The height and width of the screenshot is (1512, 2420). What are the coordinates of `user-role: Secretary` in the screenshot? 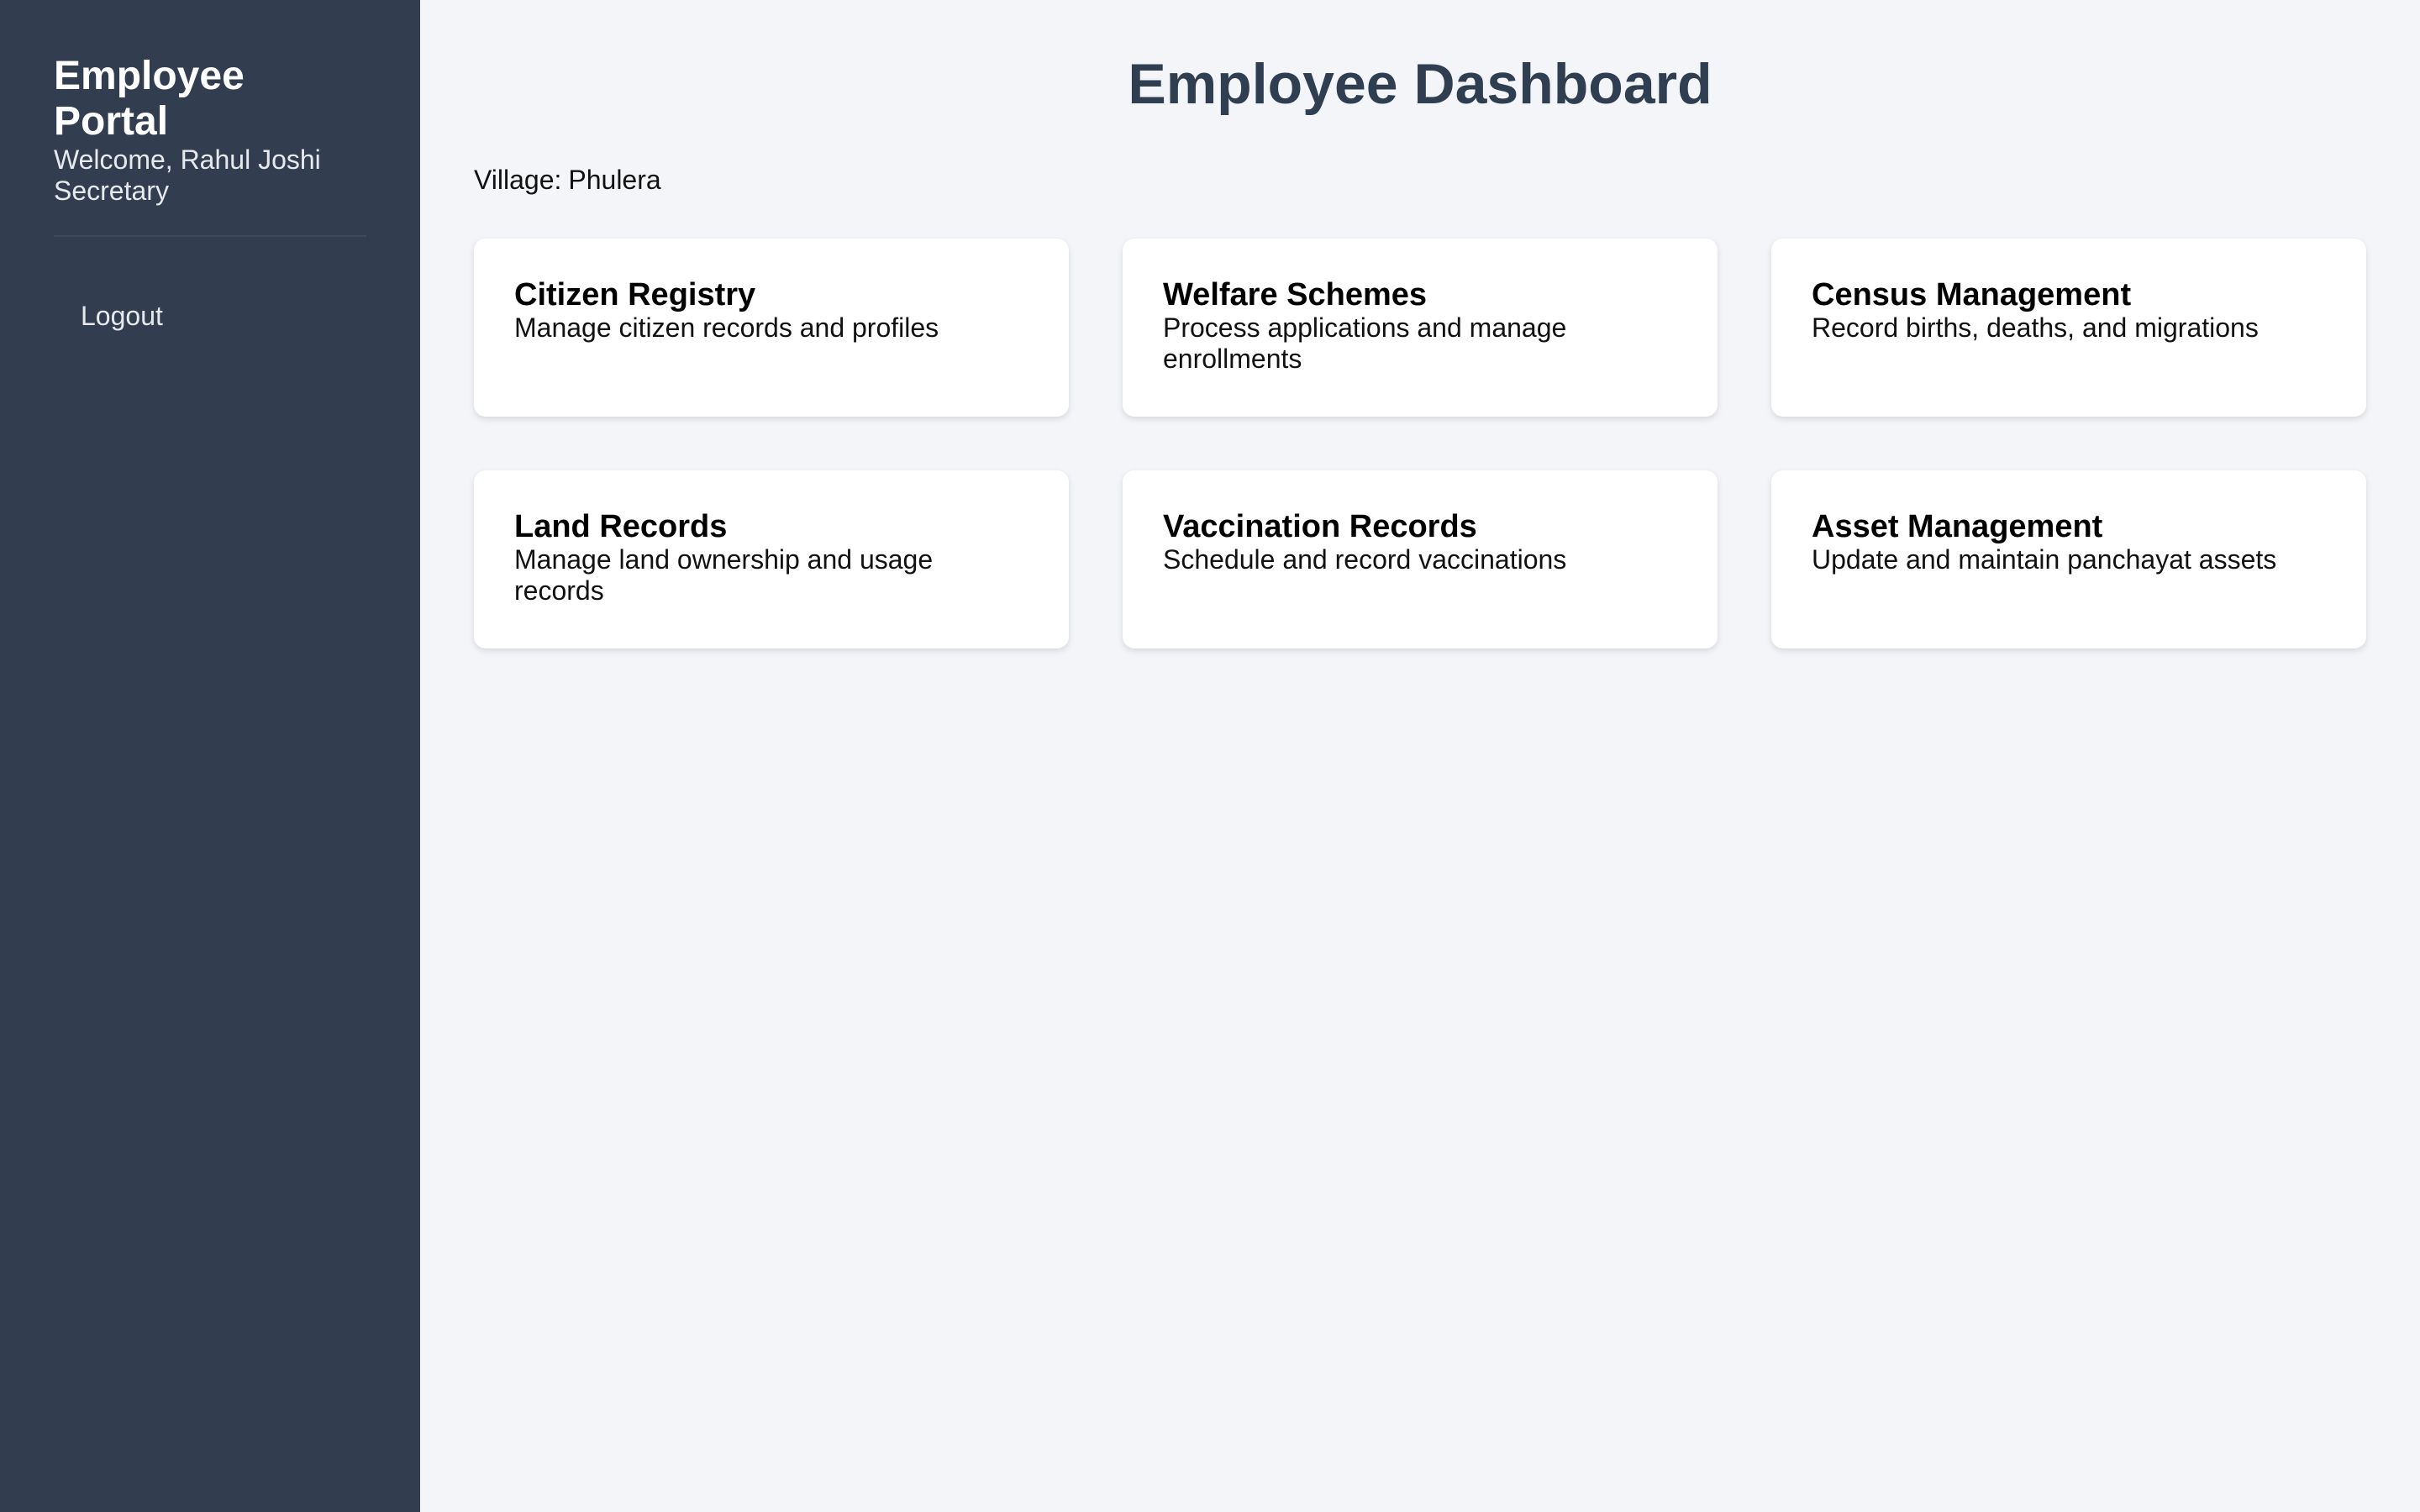 It's located at (112, 191).